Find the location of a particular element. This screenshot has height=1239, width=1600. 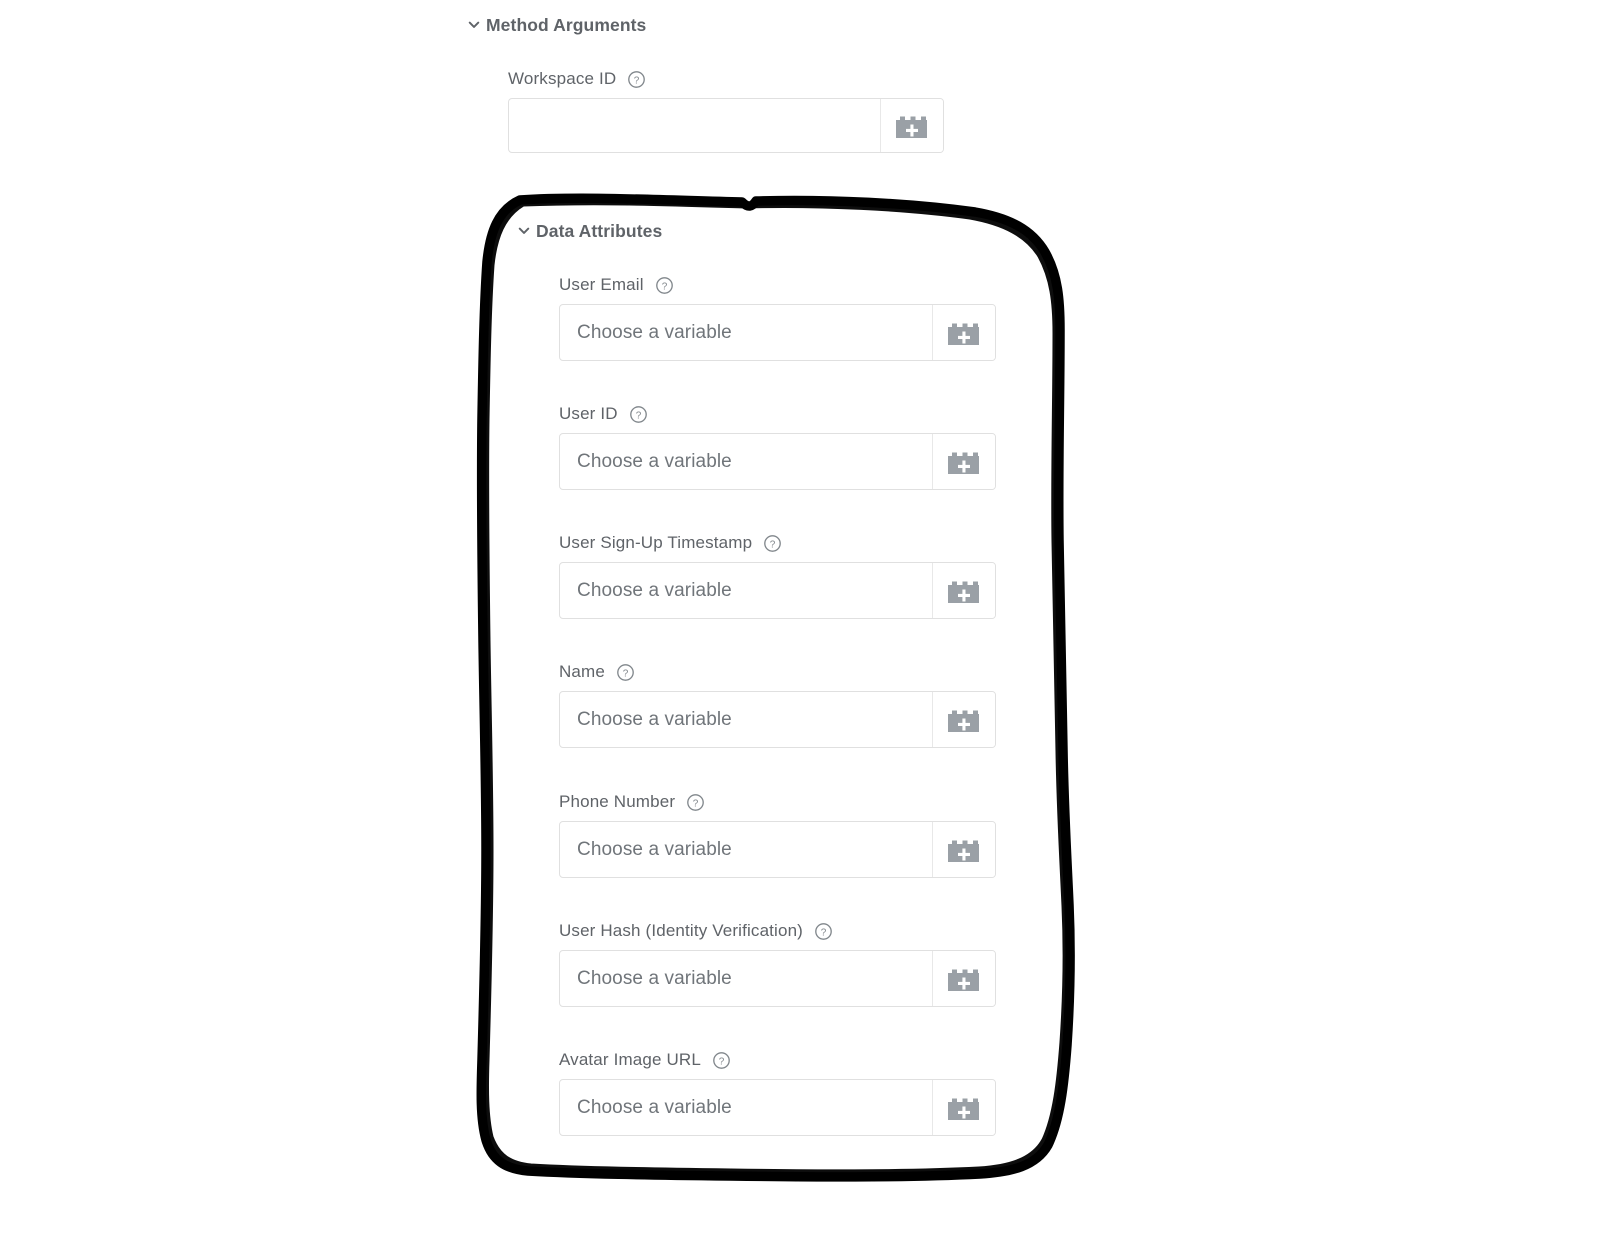

input-avatar-image-url: Choose a variable is located at coordinates (746, 1107).